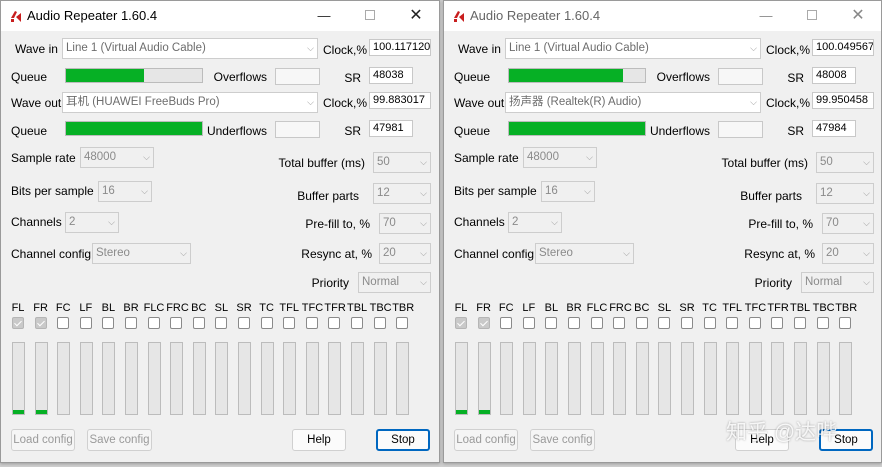  Describe the element at coordinates (221, 308) in the screenshot. I see `channel-label-sl: SL` at that location.